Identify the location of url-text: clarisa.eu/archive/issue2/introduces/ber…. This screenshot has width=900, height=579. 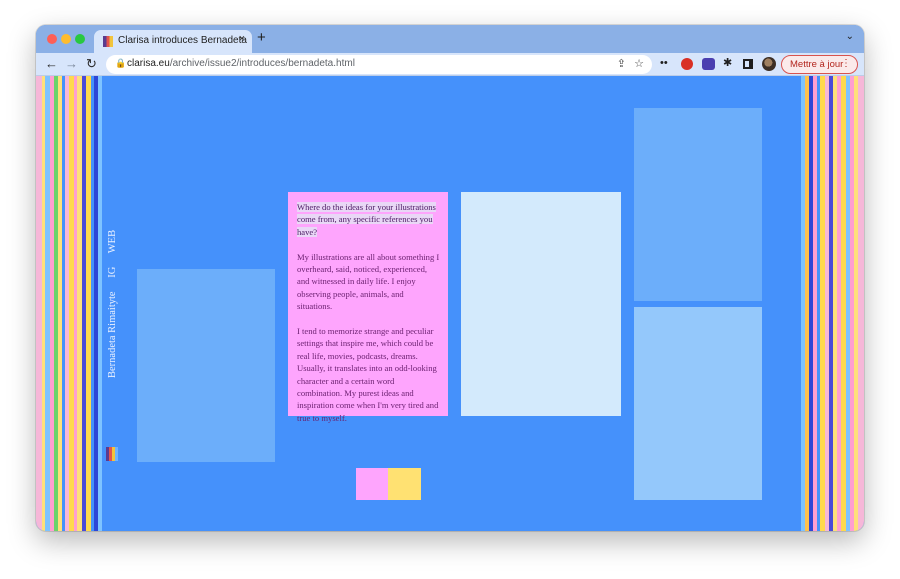
(241, 63).